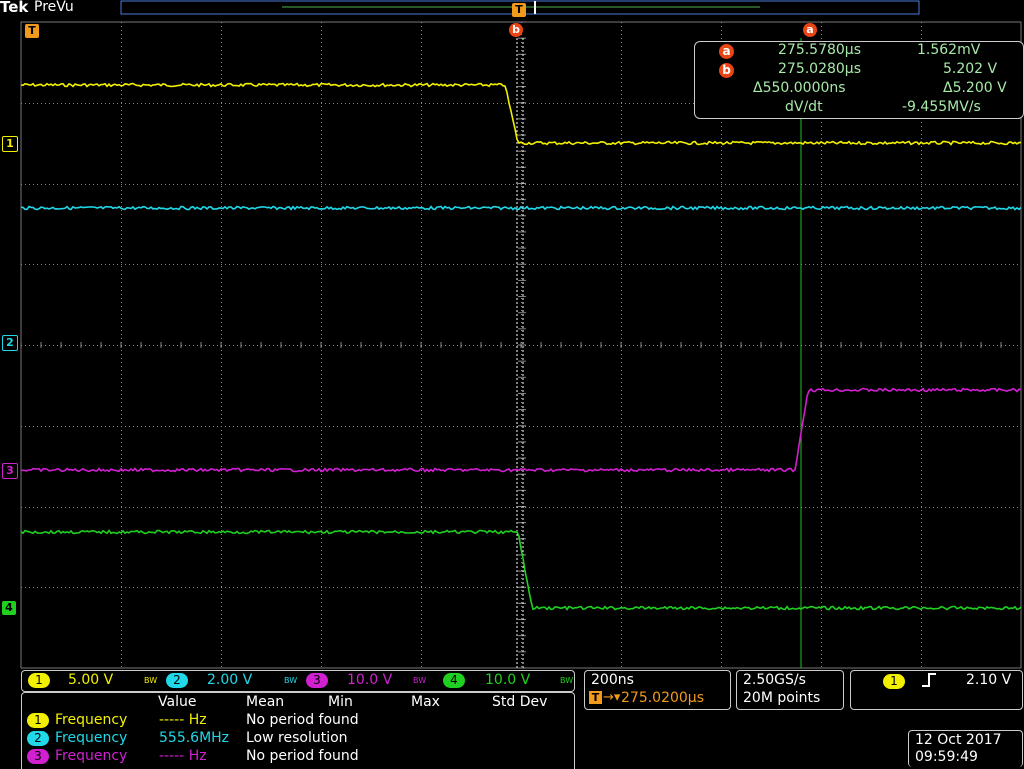 The height and width of the screenshot is (769, 1024). What do you see at coordinates (454, 680) in the screenshot?
I see `channel-4-chip: 4` at bounding box center [454, 680].